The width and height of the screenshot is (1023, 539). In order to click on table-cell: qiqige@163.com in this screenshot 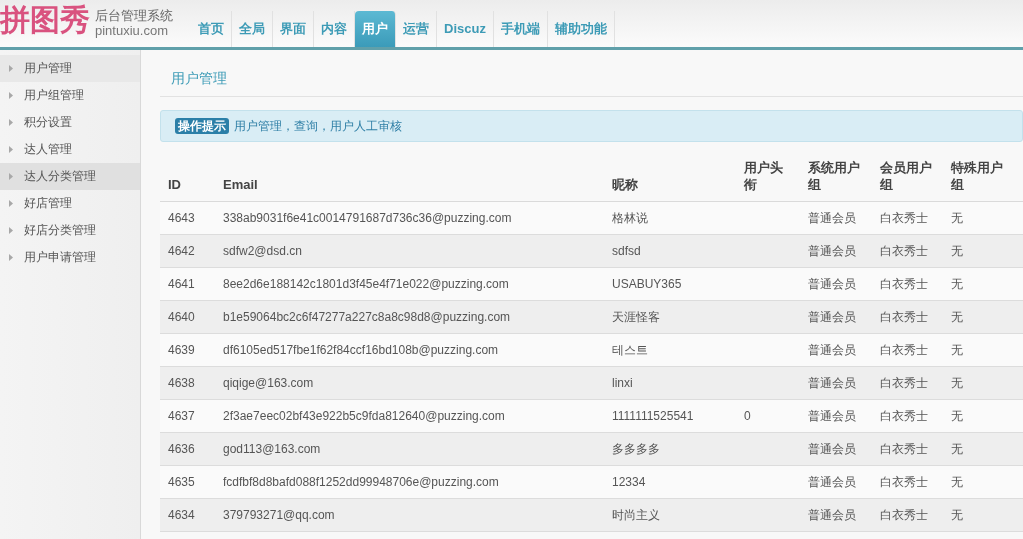, I will do `click(409, 383)`.